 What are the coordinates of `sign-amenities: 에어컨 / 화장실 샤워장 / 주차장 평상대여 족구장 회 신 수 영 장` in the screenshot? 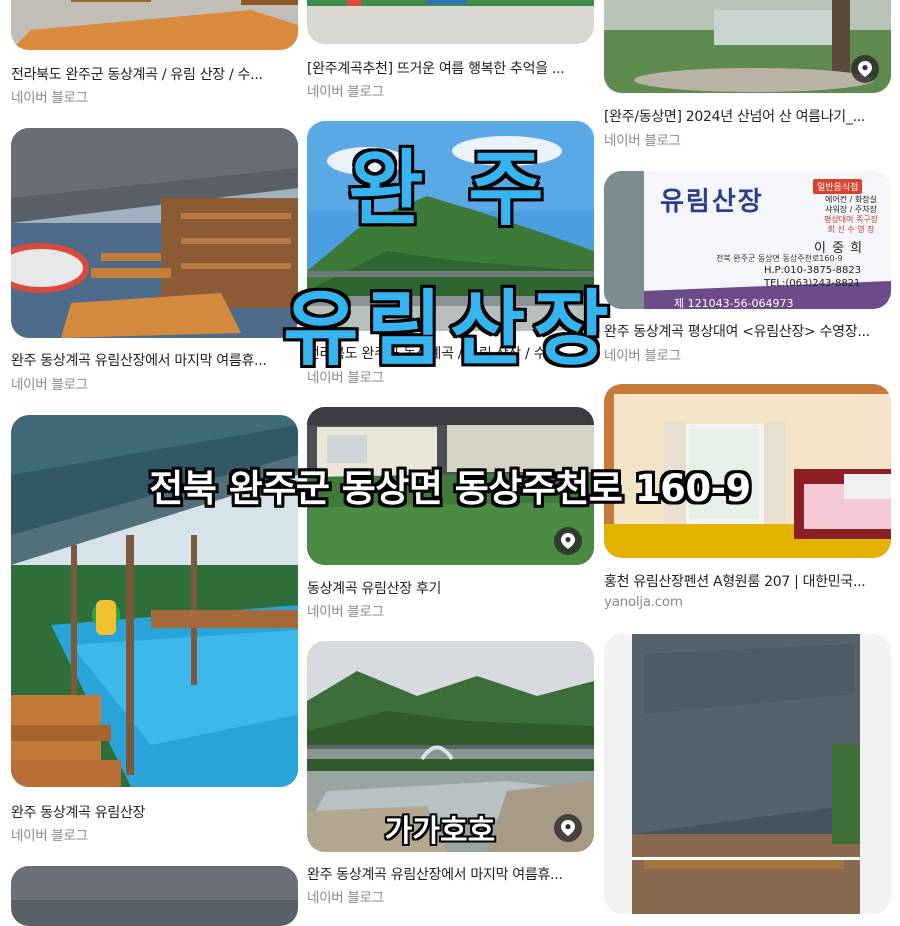 It's located at (851, 215).